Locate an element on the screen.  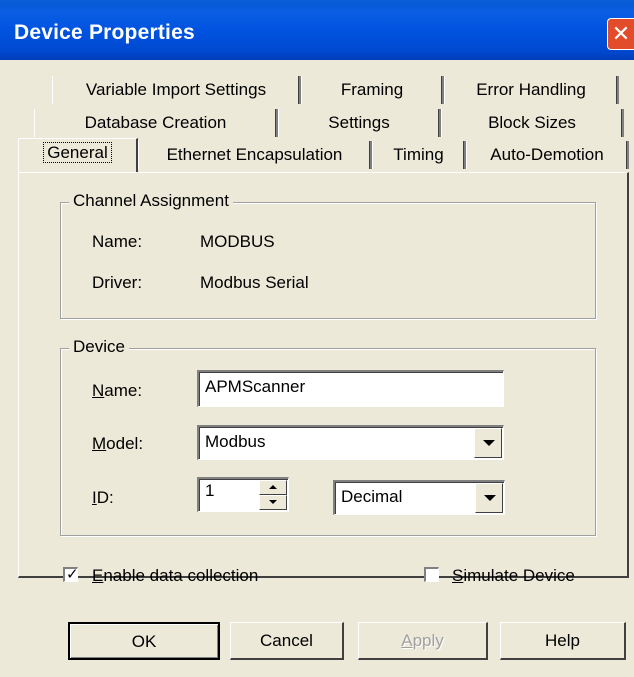
id-format-select: Decimal is located at coordinates (419, 497).